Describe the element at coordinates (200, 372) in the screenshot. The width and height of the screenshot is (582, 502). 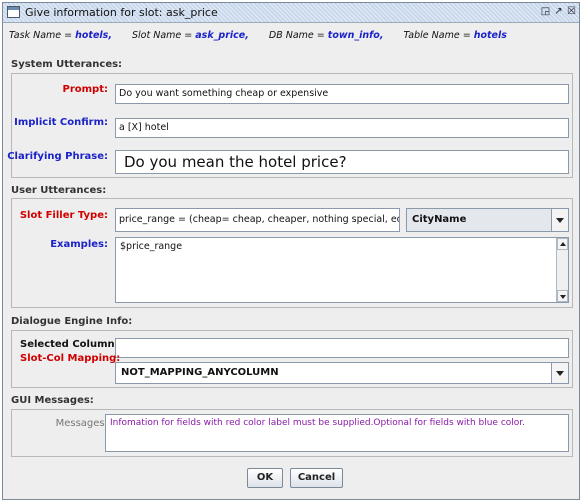
I see `slot-col-mapping-selected: NOT_MAPPING_ANYCOLUMN` at that location.